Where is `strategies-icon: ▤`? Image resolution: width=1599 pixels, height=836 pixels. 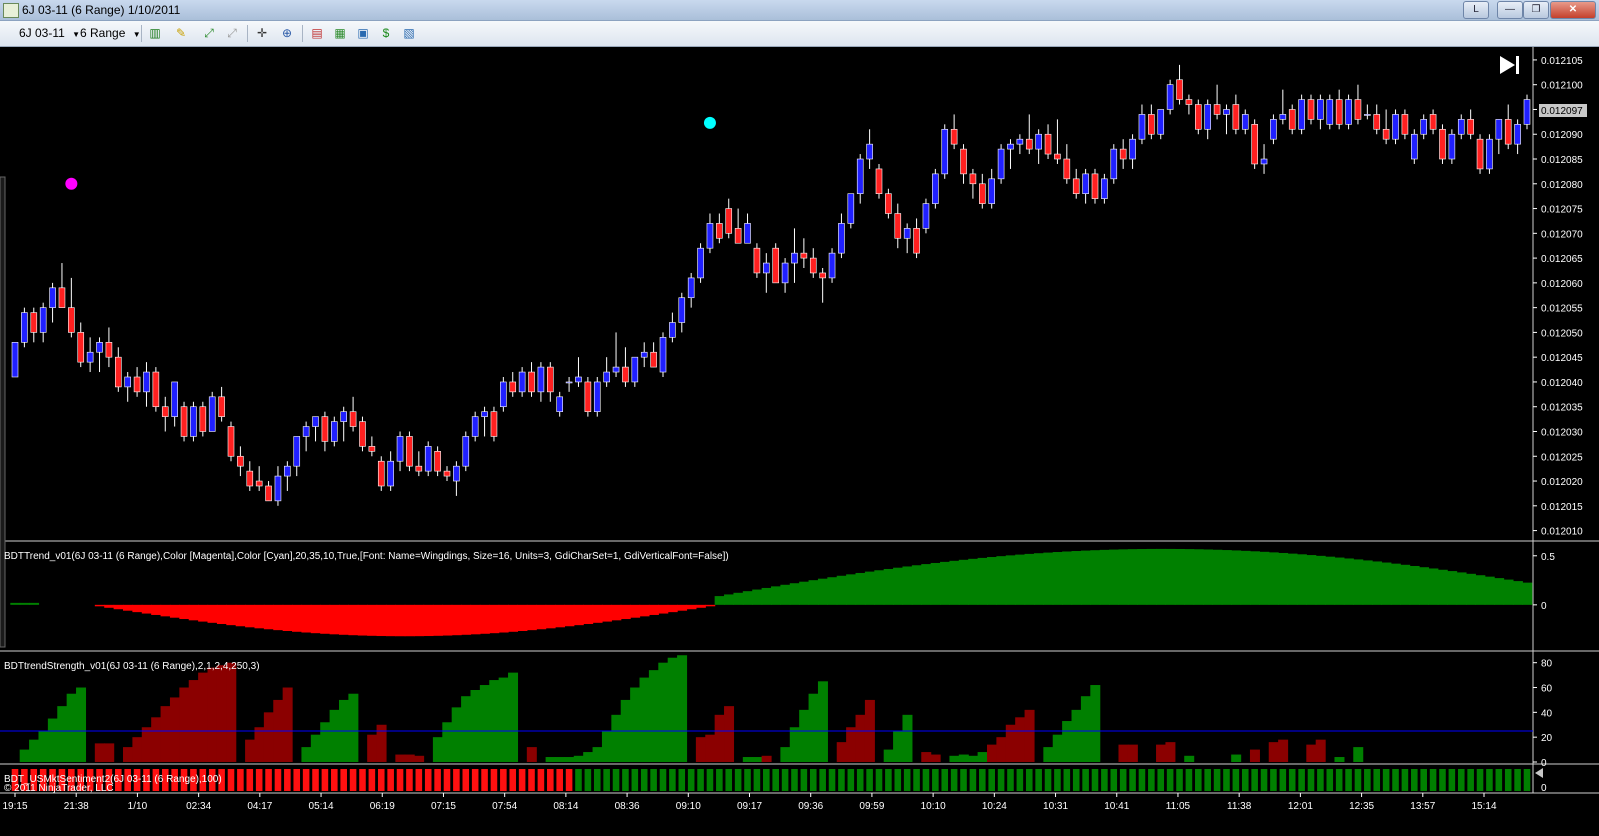 strategies-icon: ▤ is located at coordinates (317, 33).